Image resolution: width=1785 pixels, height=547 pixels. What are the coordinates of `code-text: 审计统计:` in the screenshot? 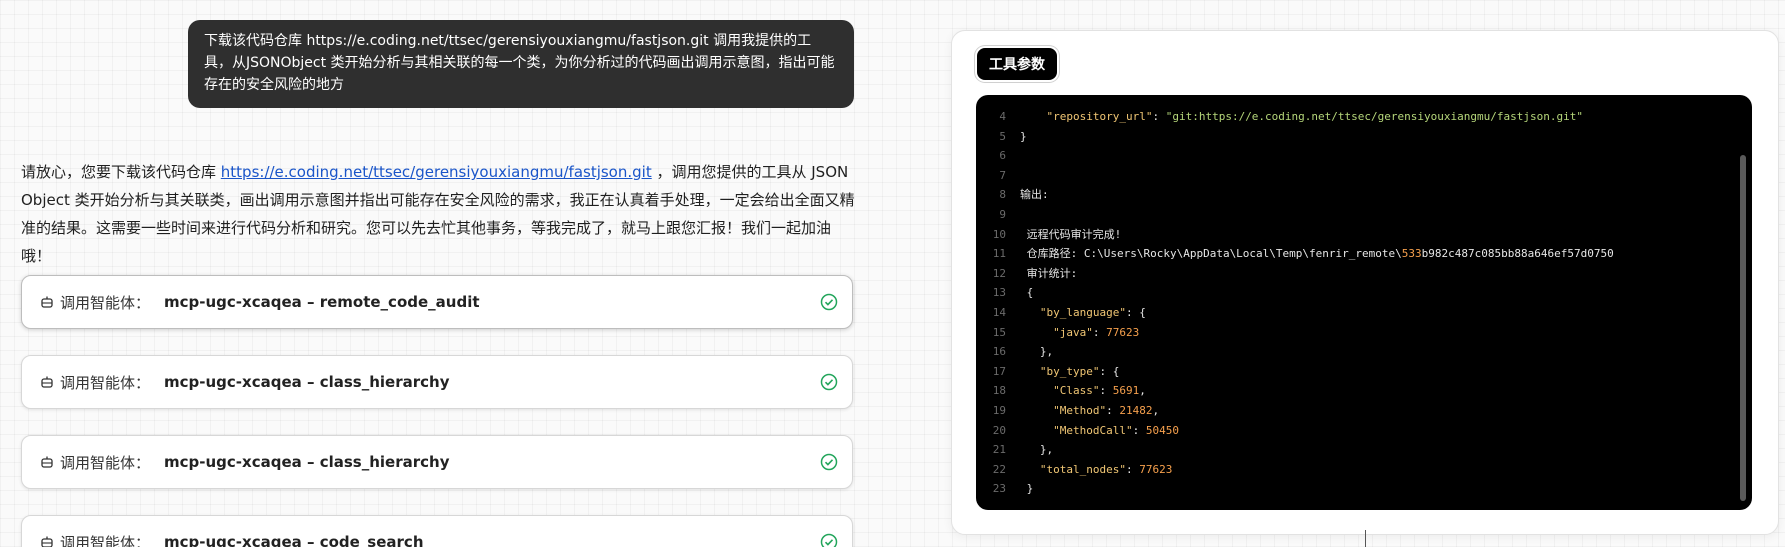 It's located at (1049, 273).